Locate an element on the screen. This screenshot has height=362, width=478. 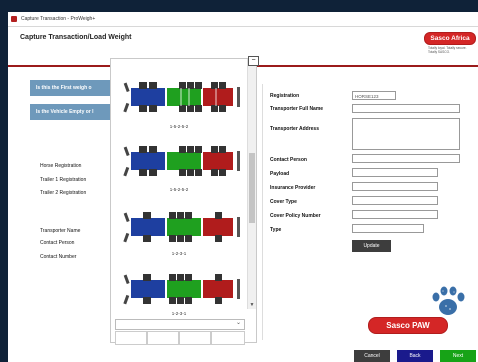
insurance-provider-label: Insurance Provider is located at coordinates (293, 188).